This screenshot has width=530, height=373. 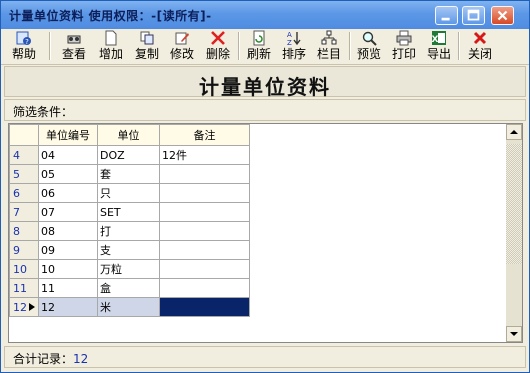 I want to click on view-button: 查看, so click(x=74, y=46).